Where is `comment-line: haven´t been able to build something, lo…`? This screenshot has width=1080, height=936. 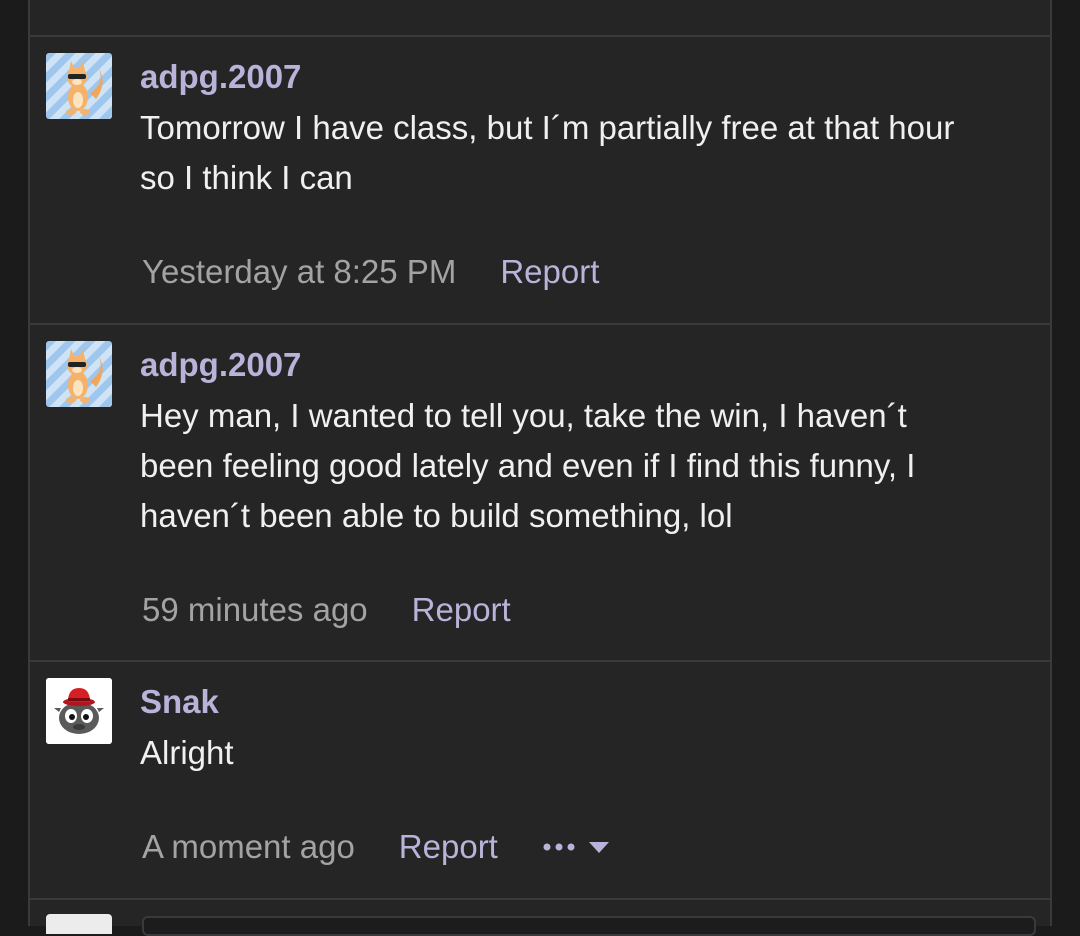
comment-line: haven´t been able to build something, lo… is located at coordinates (436, 515).